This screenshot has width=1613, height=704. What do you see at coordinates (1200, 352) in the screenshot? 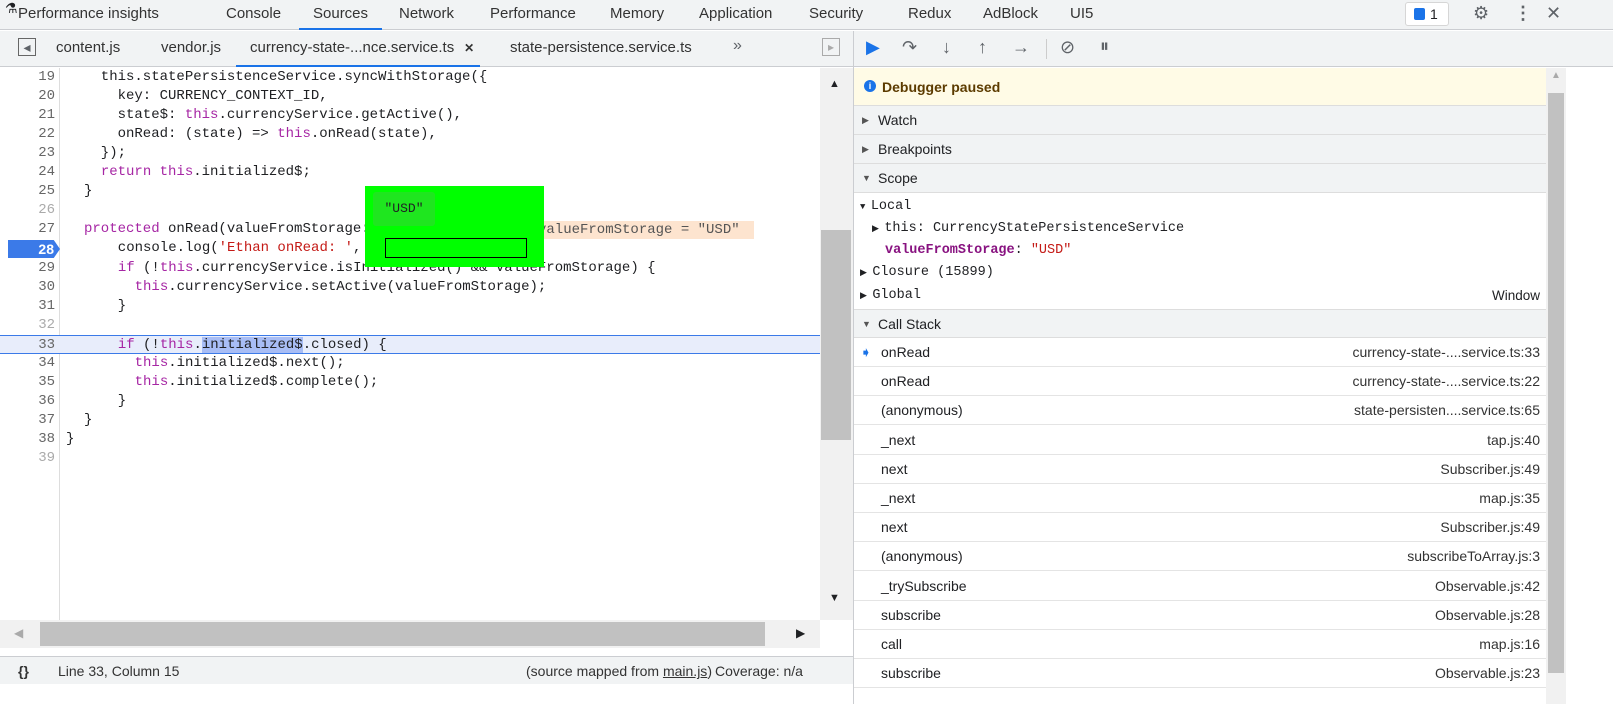
I see `call-frame: ➧ onRead currency-state-....service.ts:33` at bounding box center [1200, 352].